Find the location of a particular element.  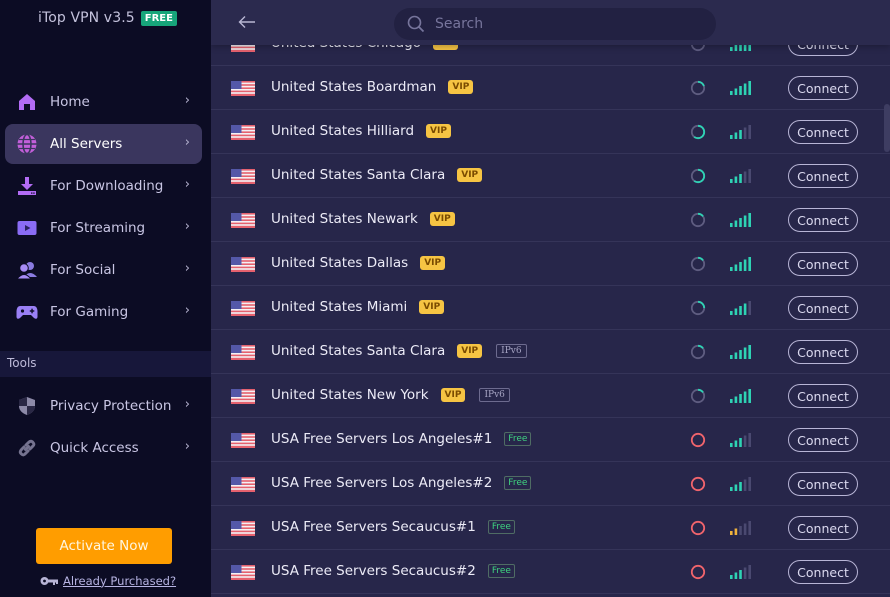

already-purchased-link: Already Purchased? is located at coordinates (119, 581).